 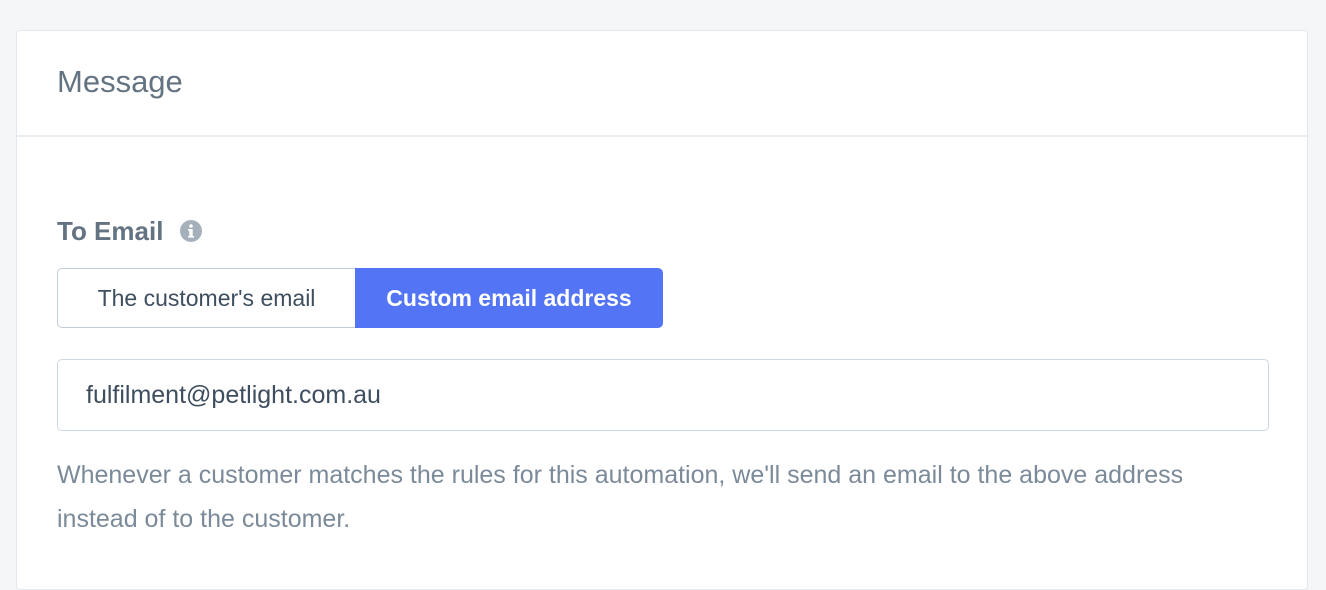 What do you see at coordinates (206, 298) in the screenshot?
I see `customer-email-option-button: The customer's email` at bounding box center [206, 298].